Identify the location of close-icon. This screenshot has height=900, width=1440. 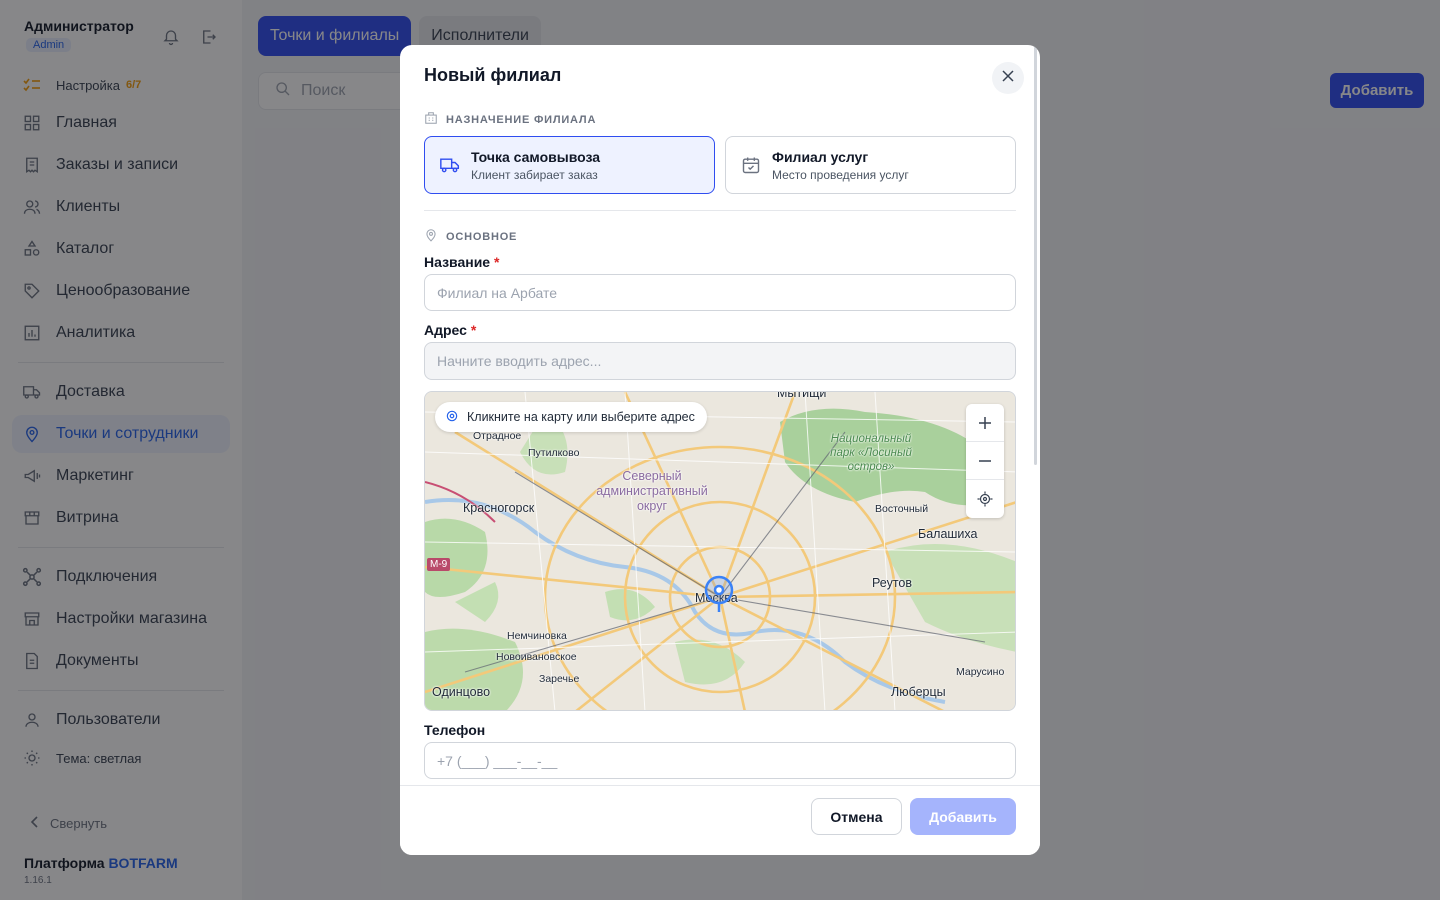
(1008, 78).